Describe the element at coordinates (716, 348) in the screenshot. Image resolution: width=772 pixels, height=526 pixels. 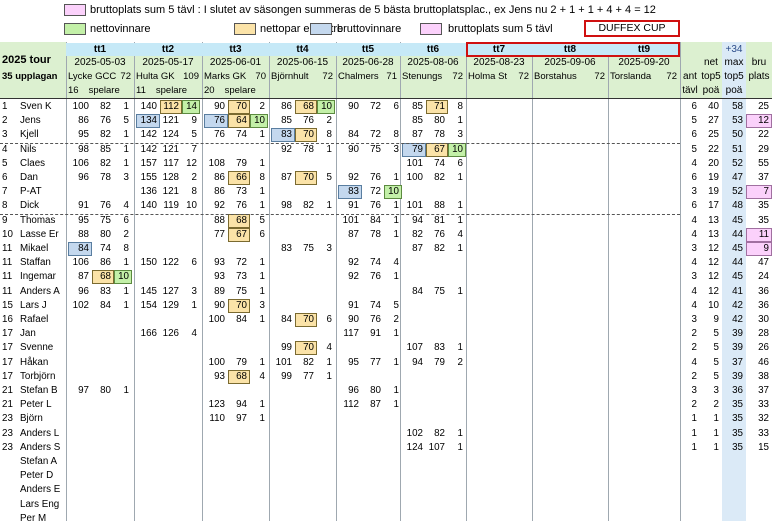
I see `stat-net-top5: 5` at that location.